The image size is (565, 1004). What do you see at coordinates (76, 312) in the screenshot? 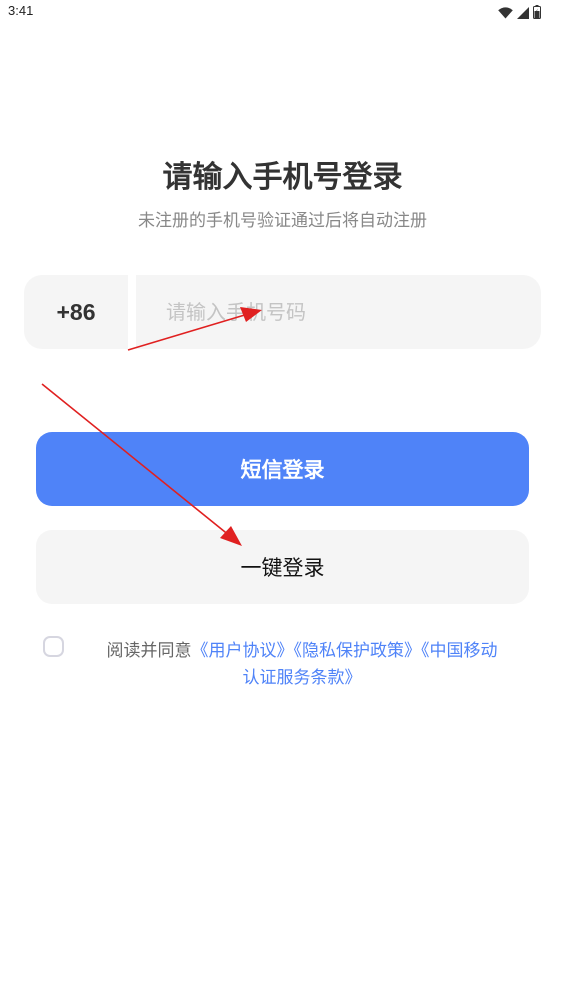
I see `country-code-selector: +86` at bounding box center [76, 312].